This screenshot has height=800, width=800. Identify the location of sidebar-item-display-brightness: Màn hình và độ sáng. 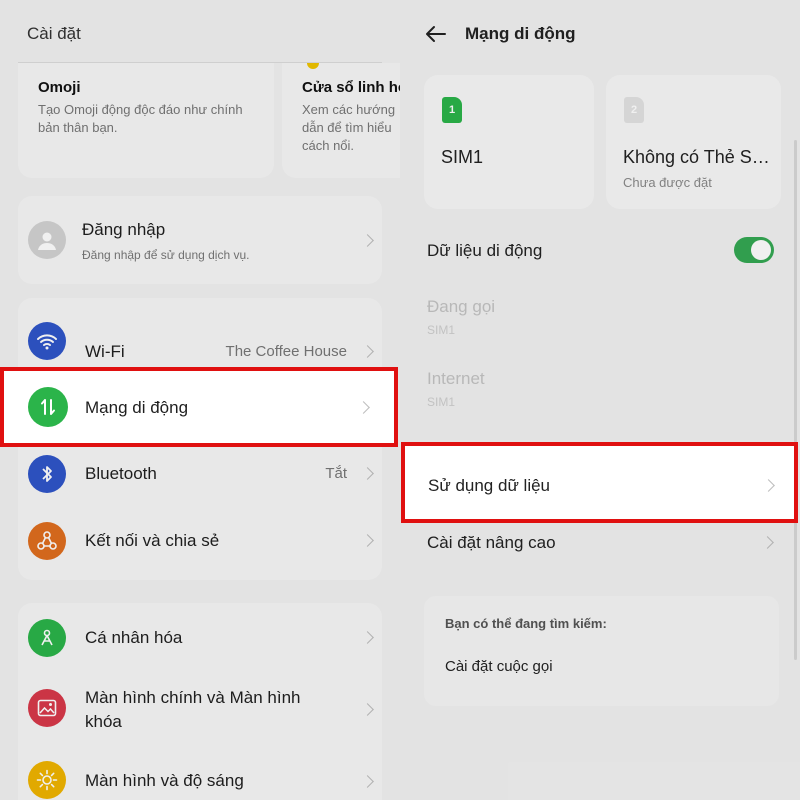
(200, 776).